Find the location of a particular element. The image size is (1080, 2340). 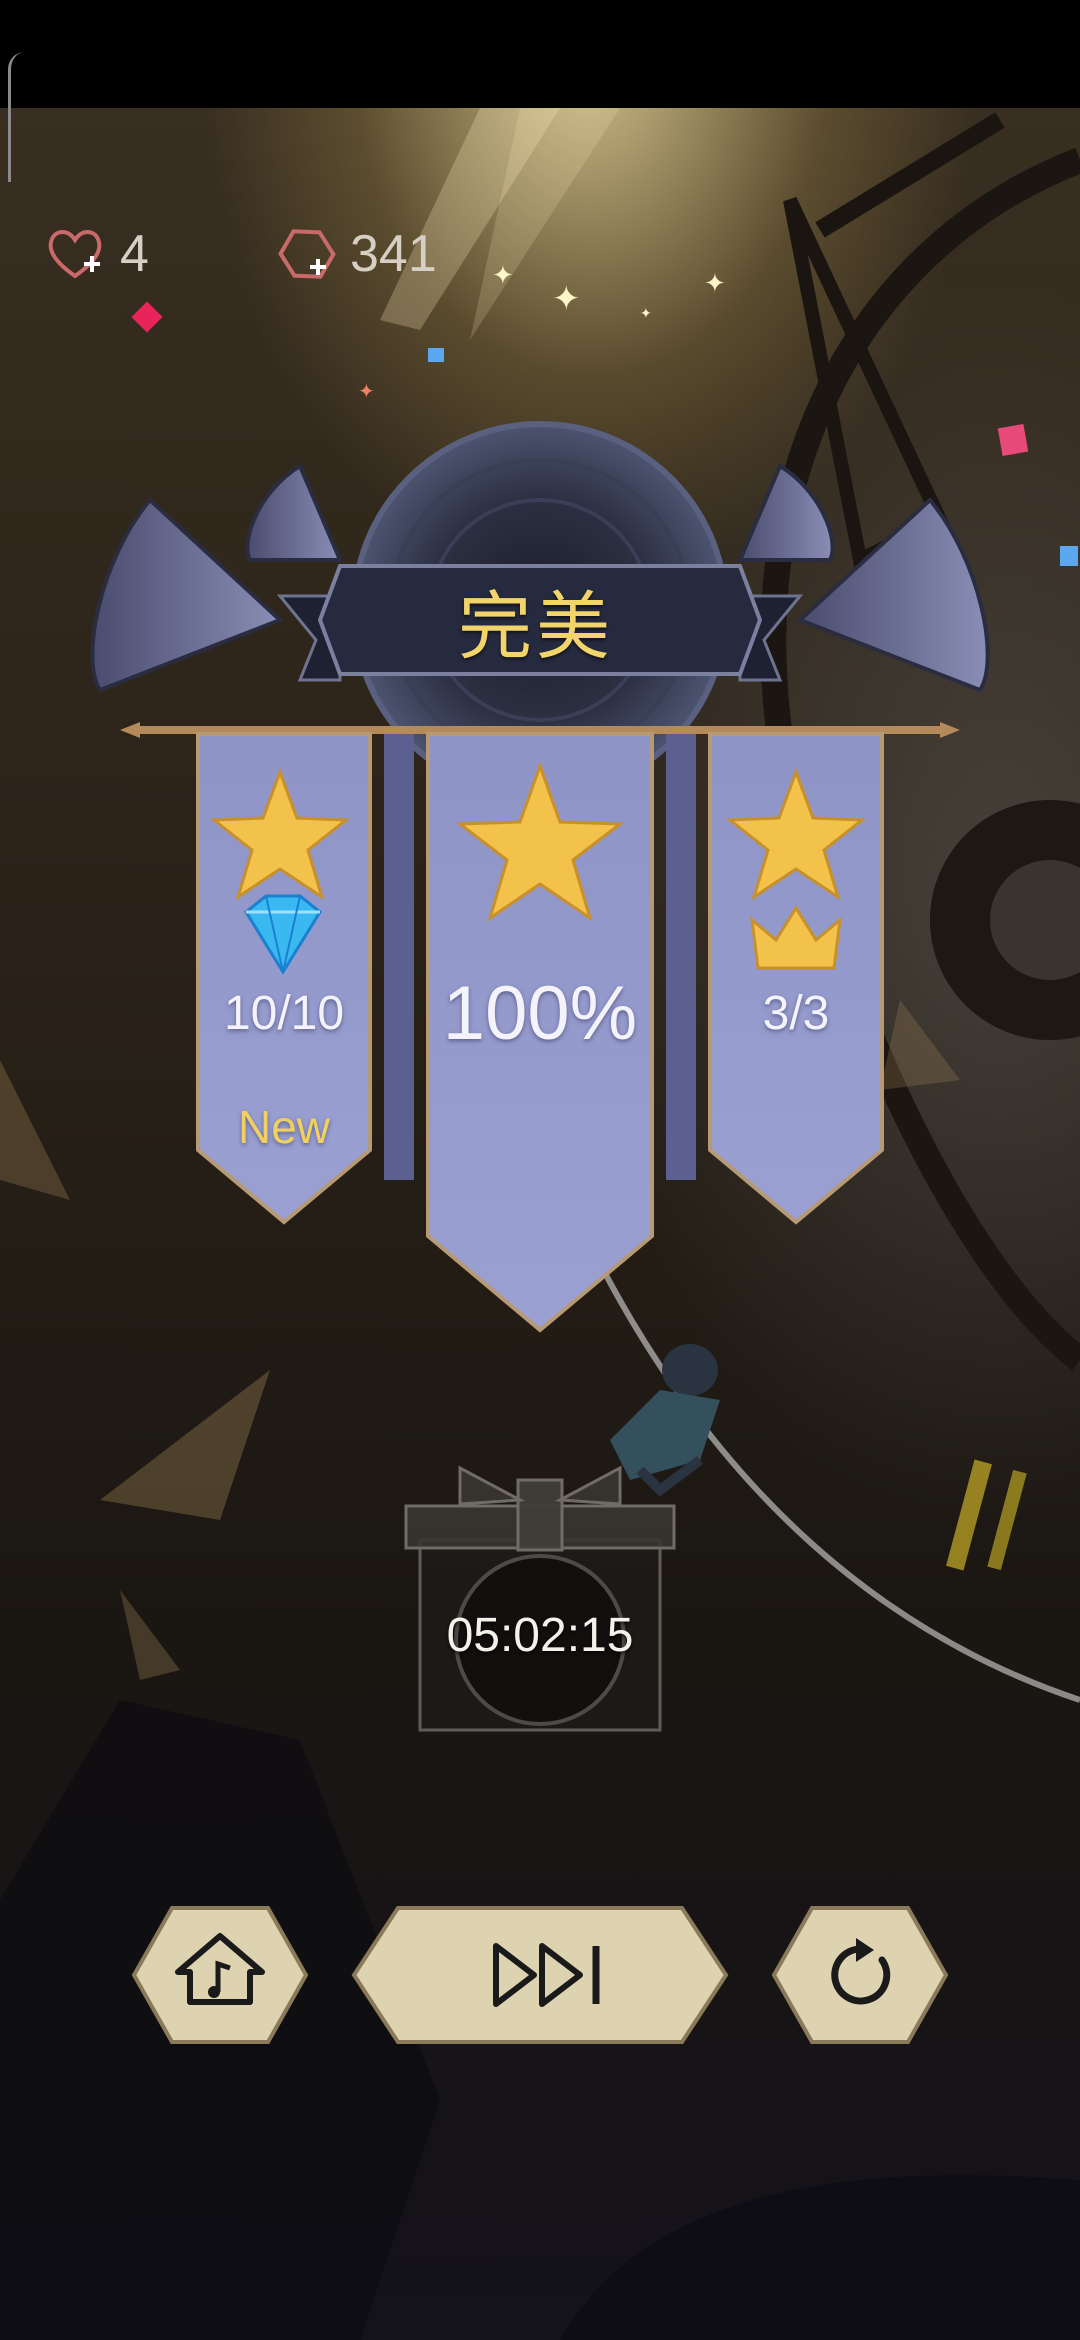

accuracy-percent: 100% is located at coordinates (540, 1013).